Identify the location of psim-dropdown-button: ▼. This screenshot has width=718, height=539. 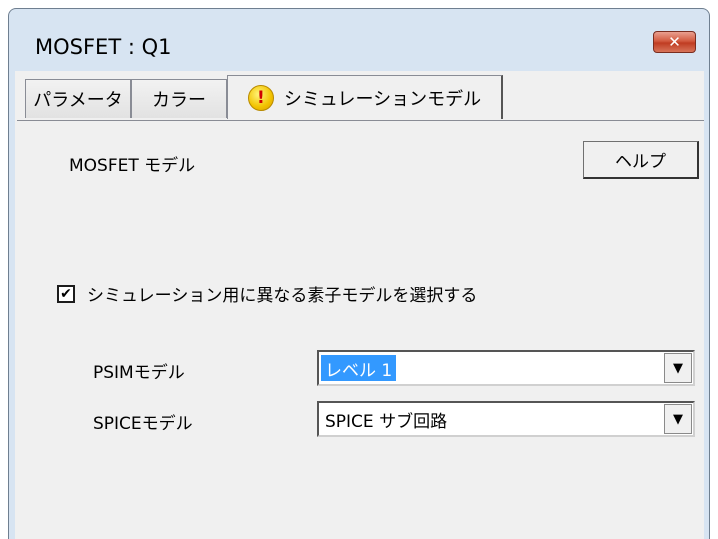
(678, 368).